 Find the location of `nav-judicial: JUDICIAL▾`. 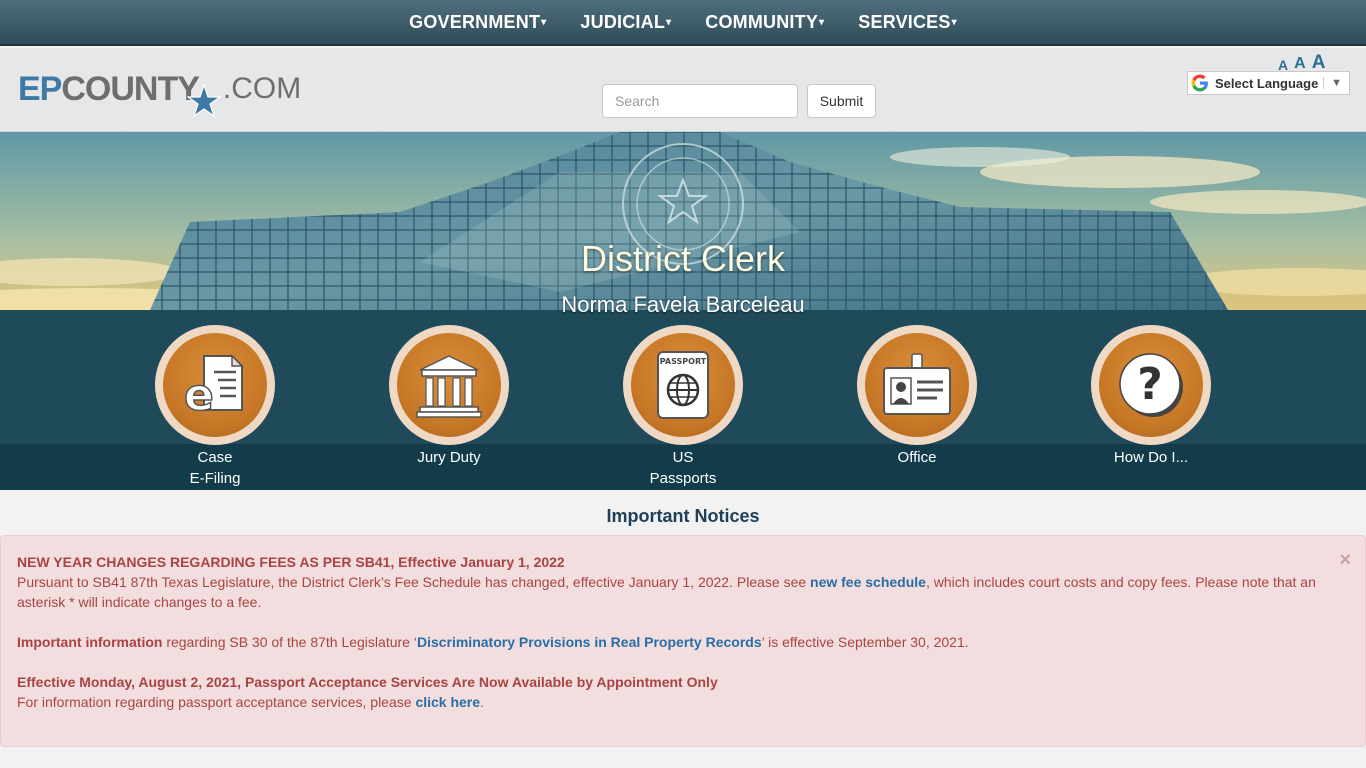

nav-judicial: JUDICIAL▾ is located at coordinates (625, 22).